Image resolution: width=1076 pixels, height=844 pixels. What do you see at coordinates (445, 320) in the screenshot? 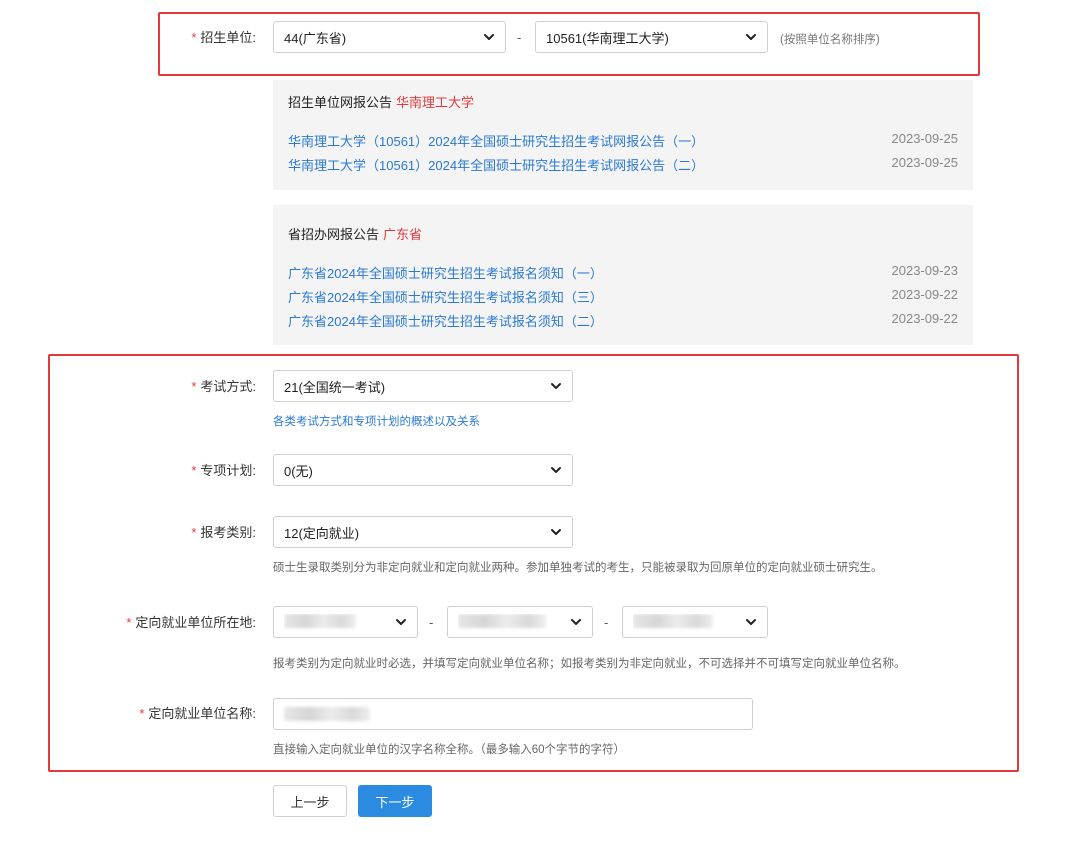
I see `province-notice-link: 广东省2024年全国硕士研究生招生考试报名须知（二）` at bounding box center [445, 320].